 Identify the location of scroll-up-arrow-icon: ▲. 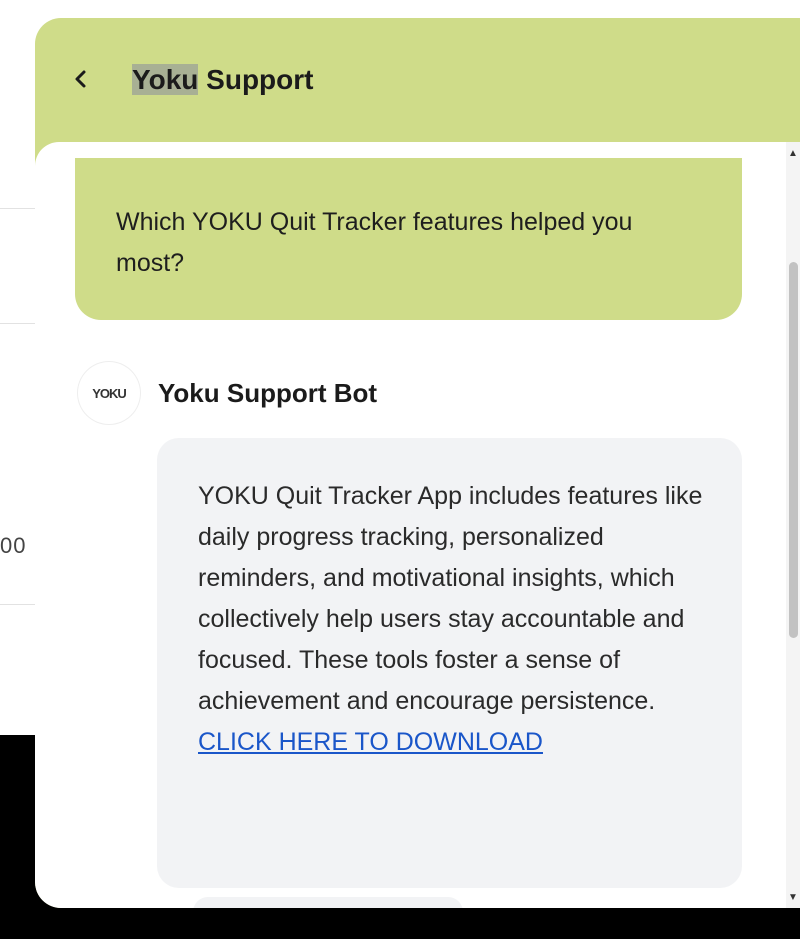
(793, 153).